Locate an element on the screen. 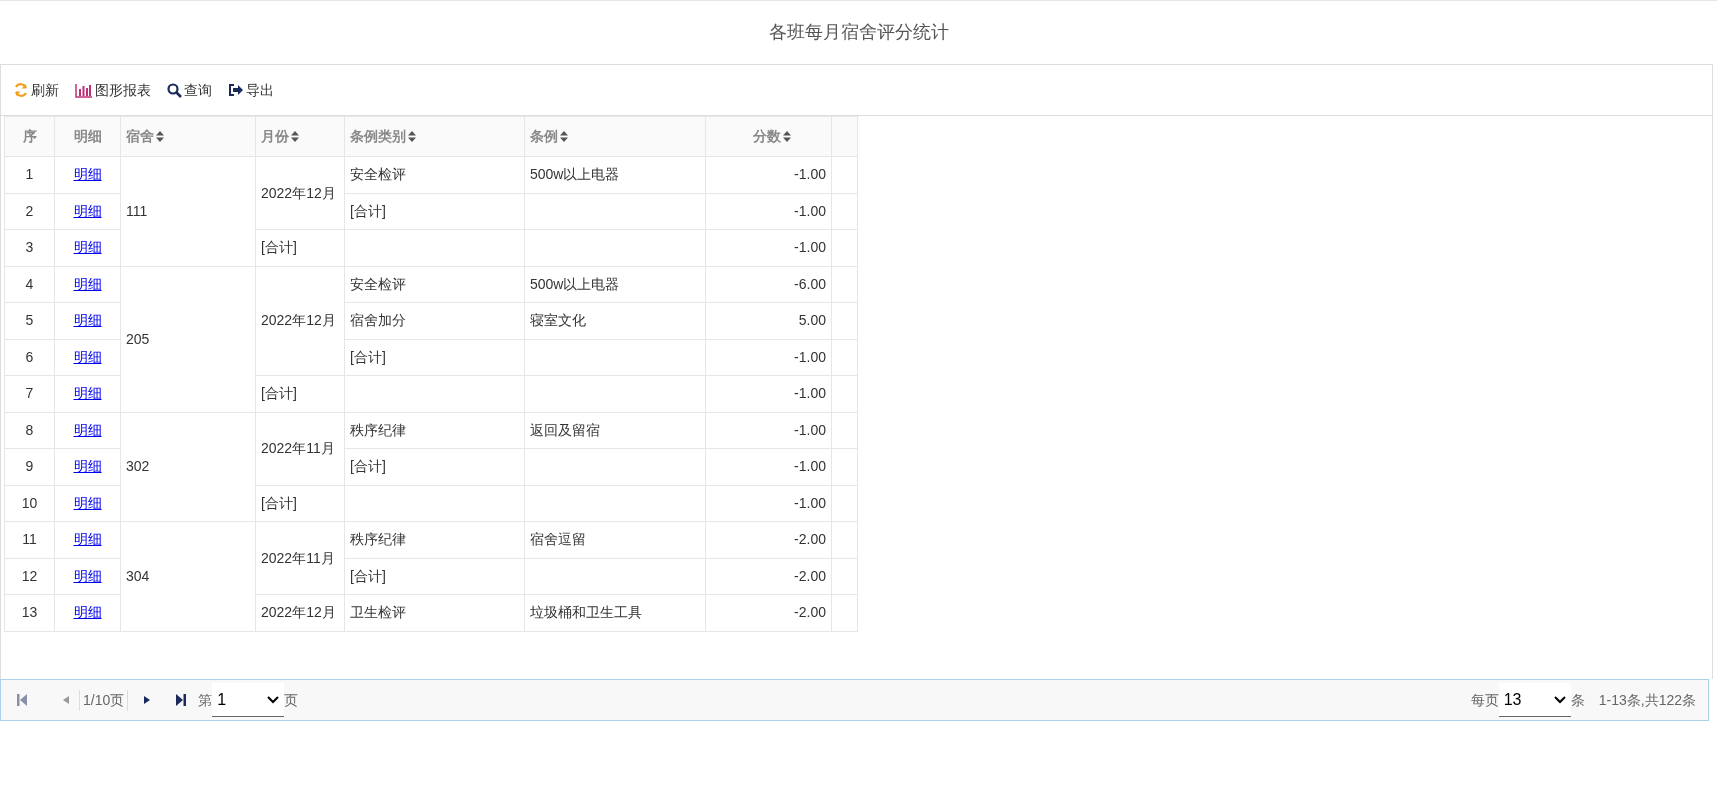  row-number: 2 is located at coordinates (29, 211).